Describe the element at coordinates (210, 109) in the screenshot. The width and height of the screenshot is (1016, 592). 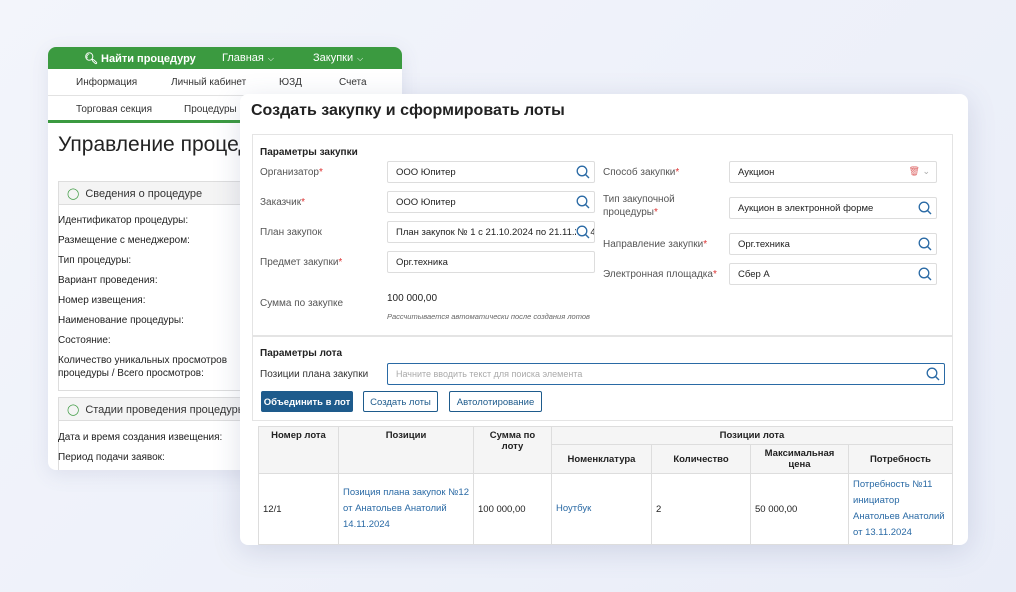
I see `nav-procedures: Процедуры` at that location.